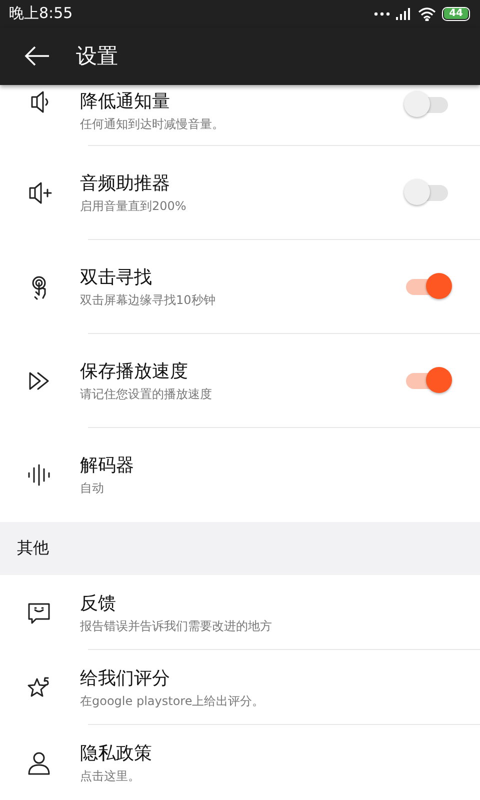  I want to click on setting-row: 双击寻找 双击屏幕边缘寻找10秒钟, so click(240, 287).